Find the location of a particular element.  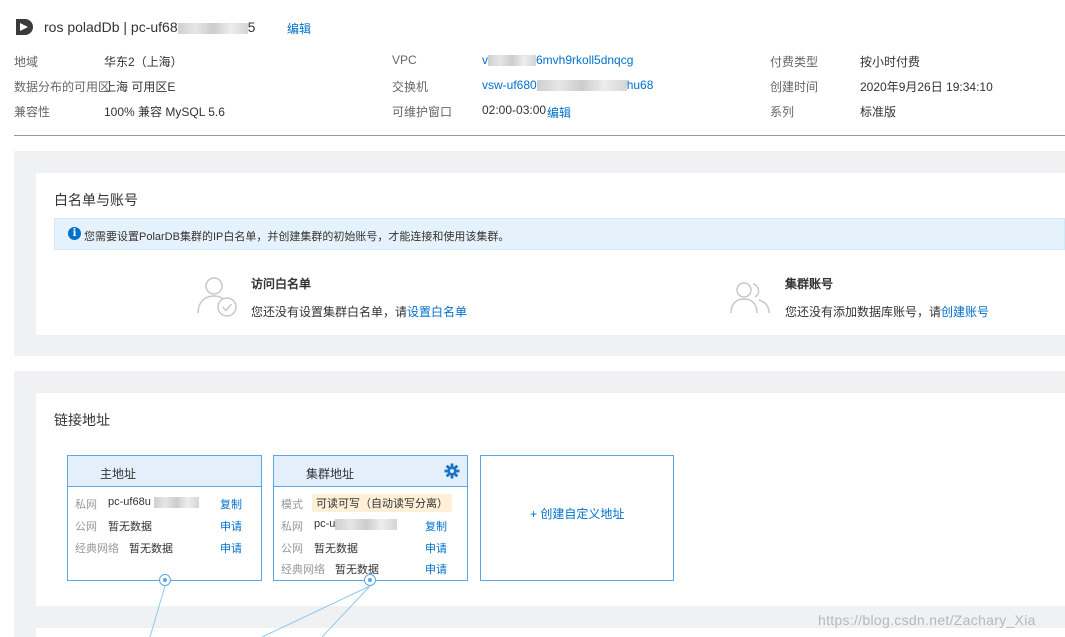

cluster-address-node is located at coordinates (370, 580).